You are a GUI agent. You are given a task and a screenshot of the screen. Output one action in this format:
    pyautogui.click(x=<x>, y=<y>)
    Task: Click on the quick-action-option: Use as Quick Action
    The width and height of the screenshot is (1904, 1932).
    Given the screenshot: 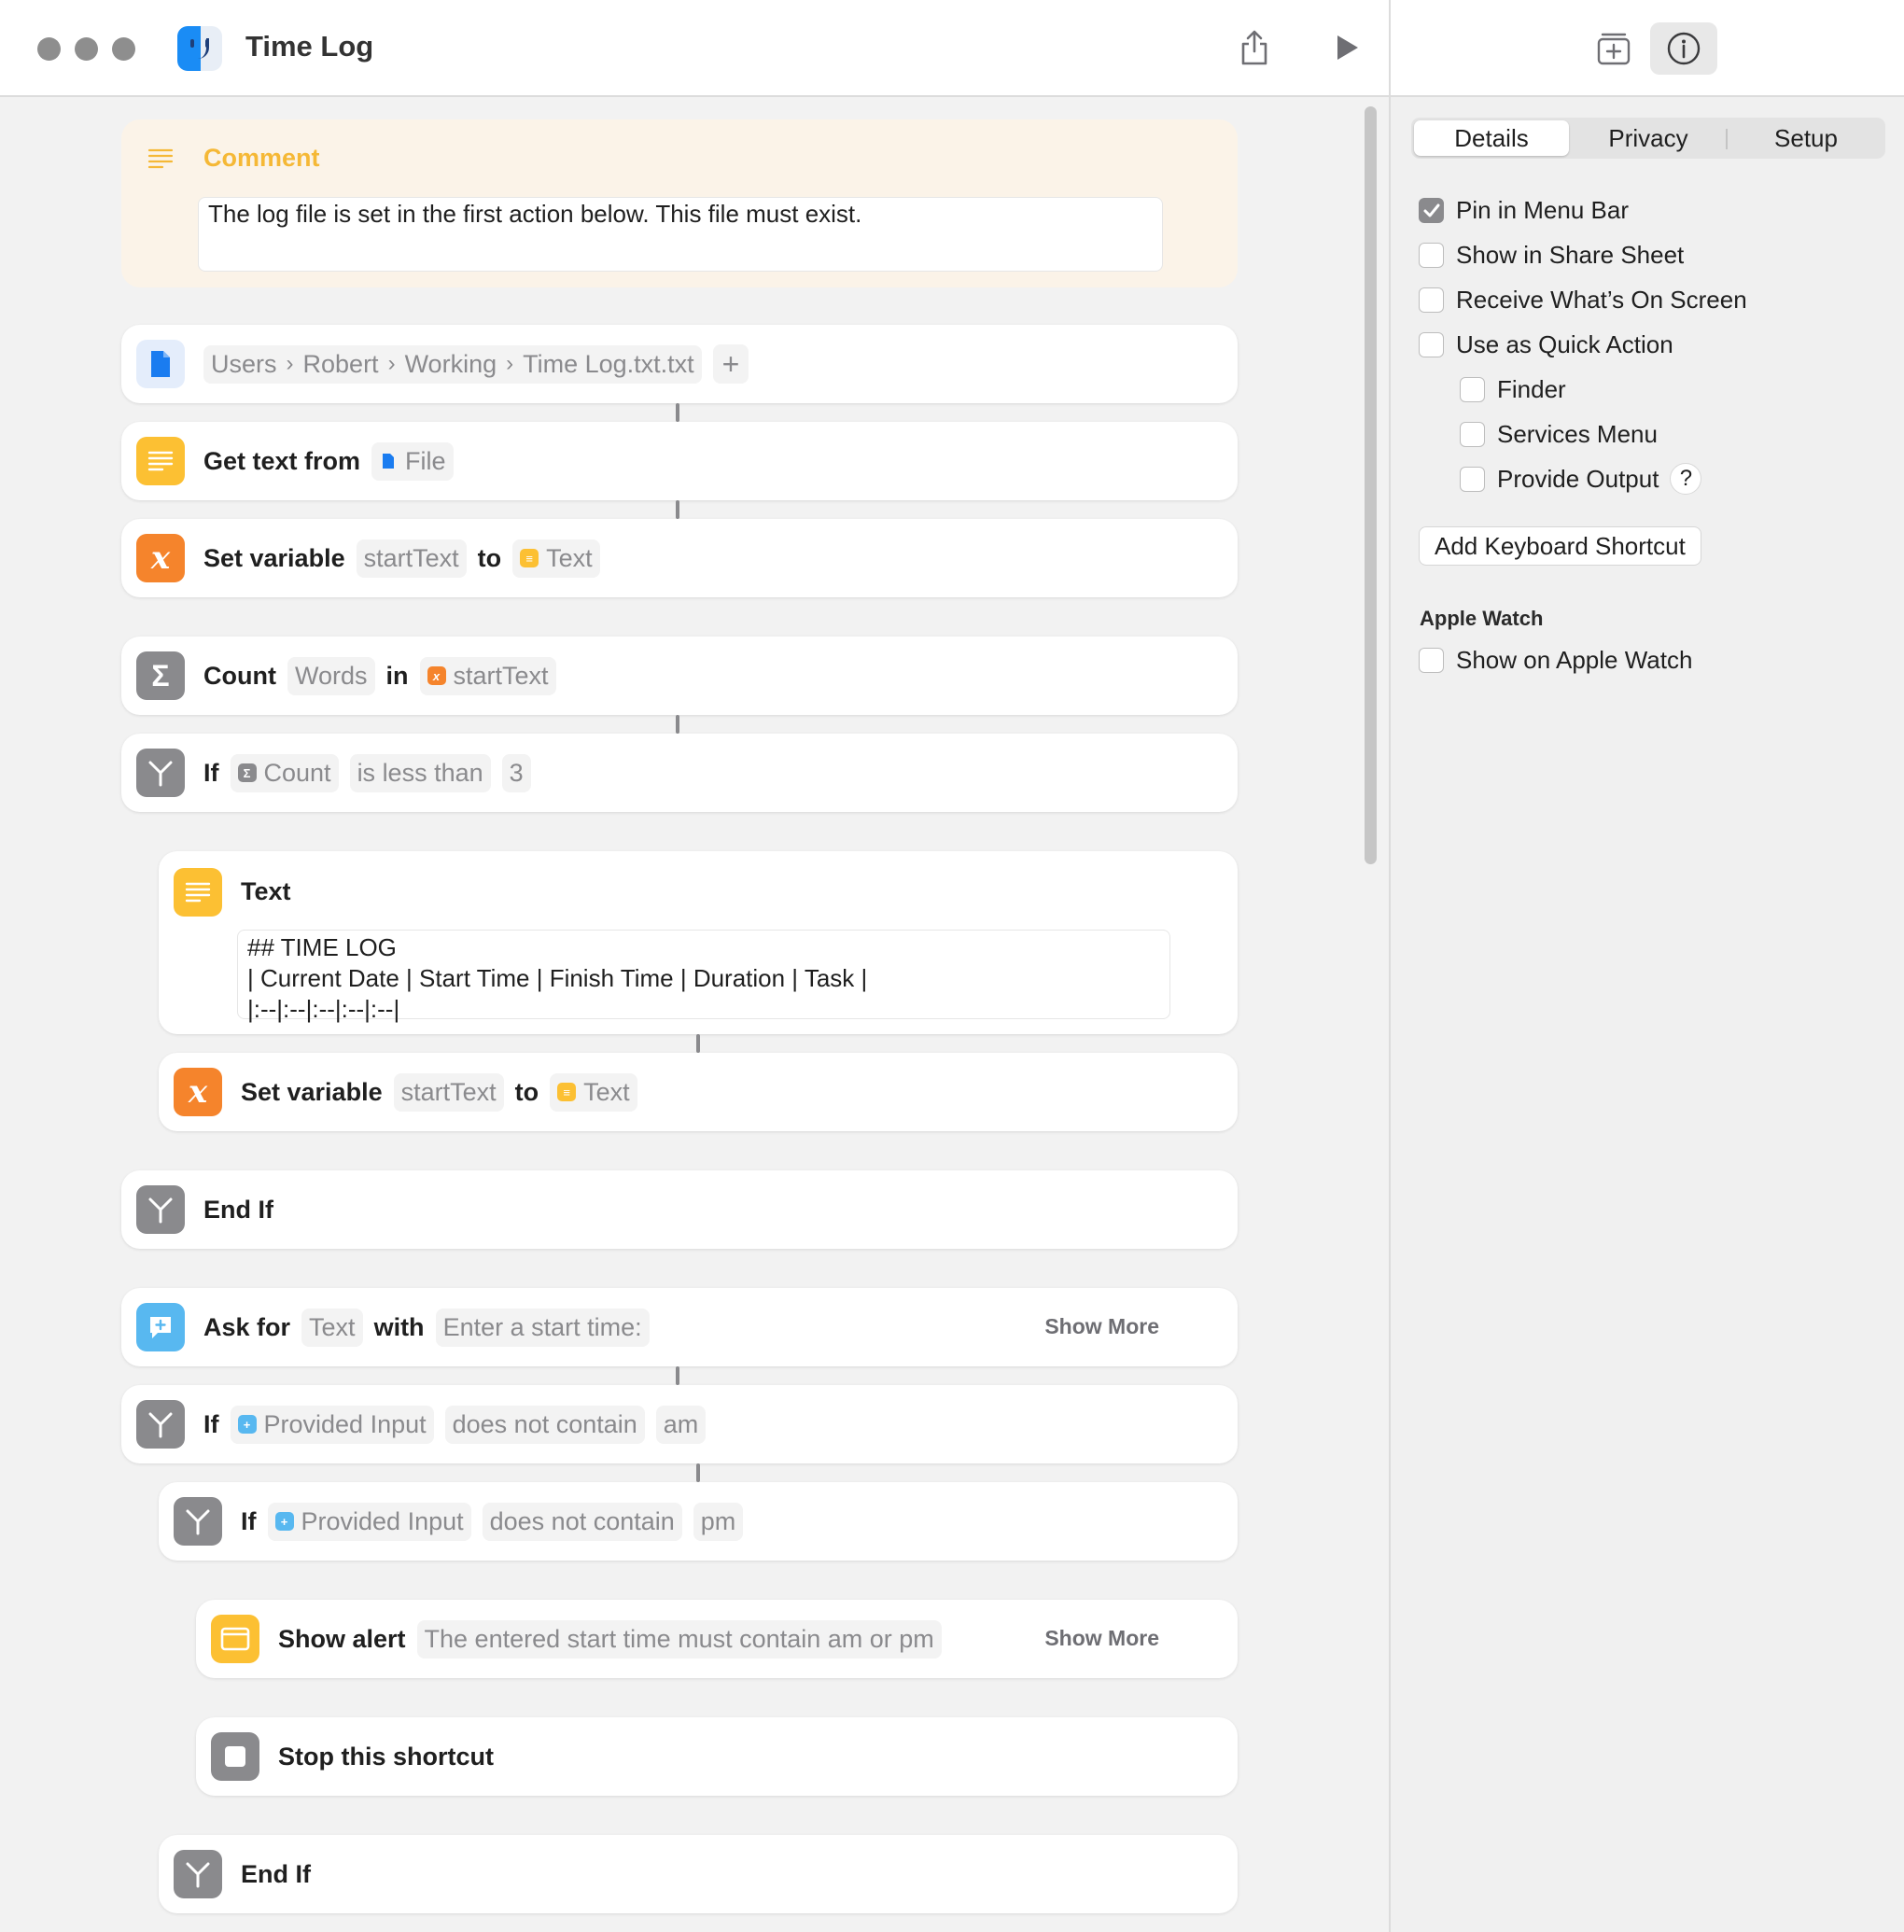 What is the action you would take?
    pyautogui.click(x=1546, y=344)
    